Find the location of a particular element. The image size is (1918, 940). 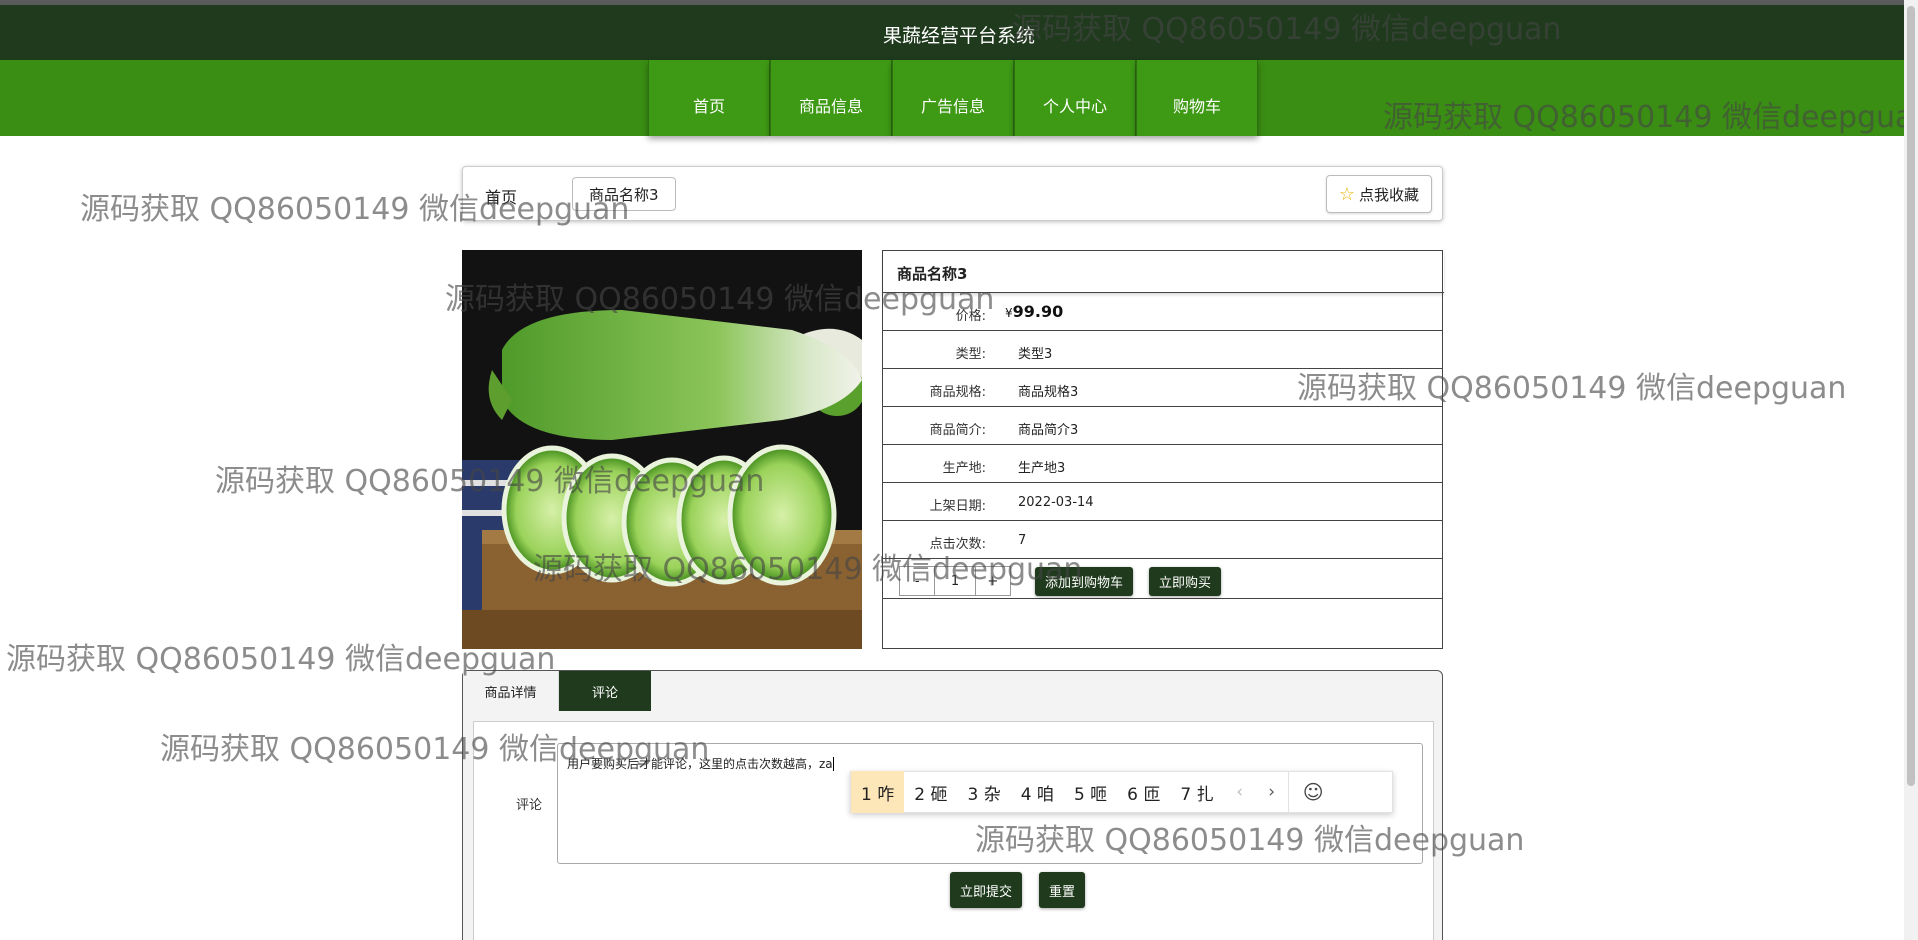

price-amount: 99.90 is located at coordinates (1038, 311).